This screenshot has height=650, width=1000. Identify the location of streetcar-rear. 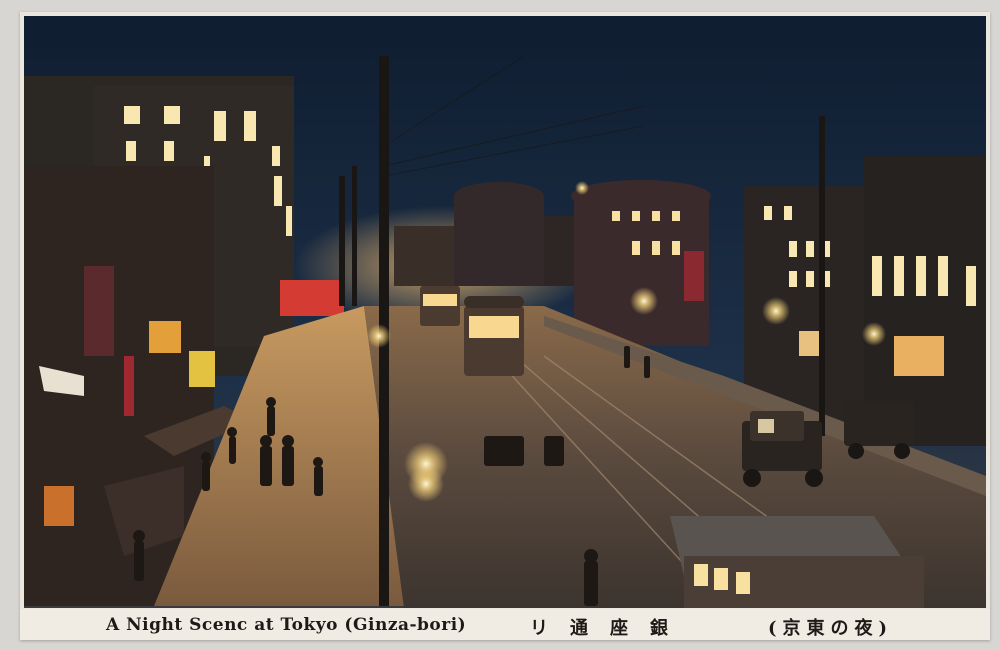
(440, 306).